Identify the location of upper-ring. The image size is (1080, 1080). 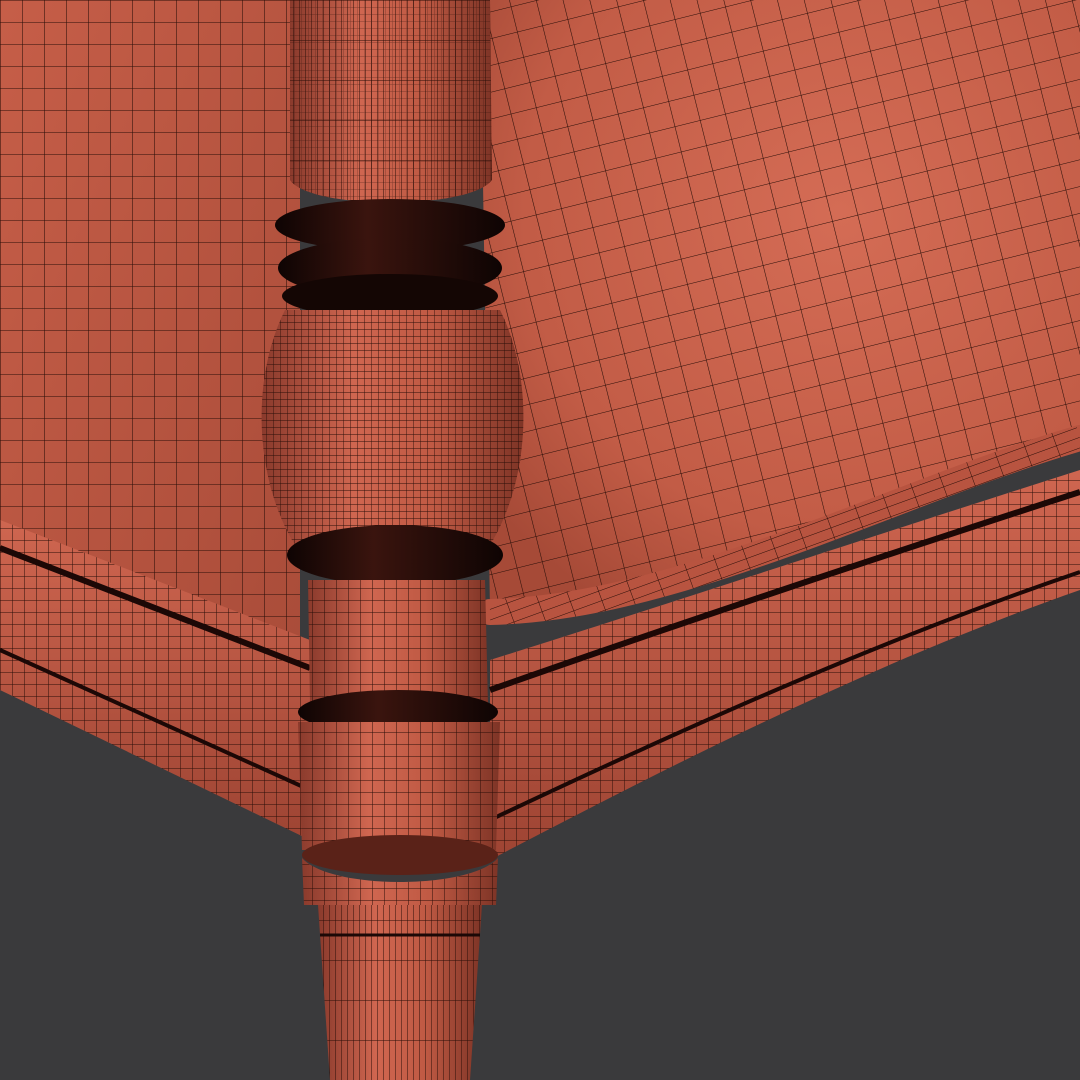
(390, 258).